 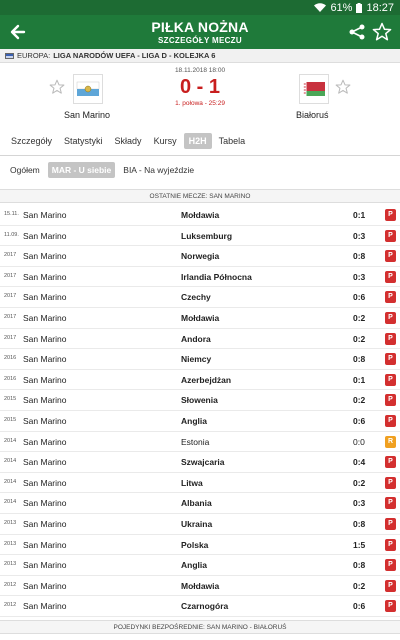 What do you see at coordinates (158, 170) in the screenshot?
I see `subtab-away: BIA - Na wyjeździe` at bounding box center [158, 170].